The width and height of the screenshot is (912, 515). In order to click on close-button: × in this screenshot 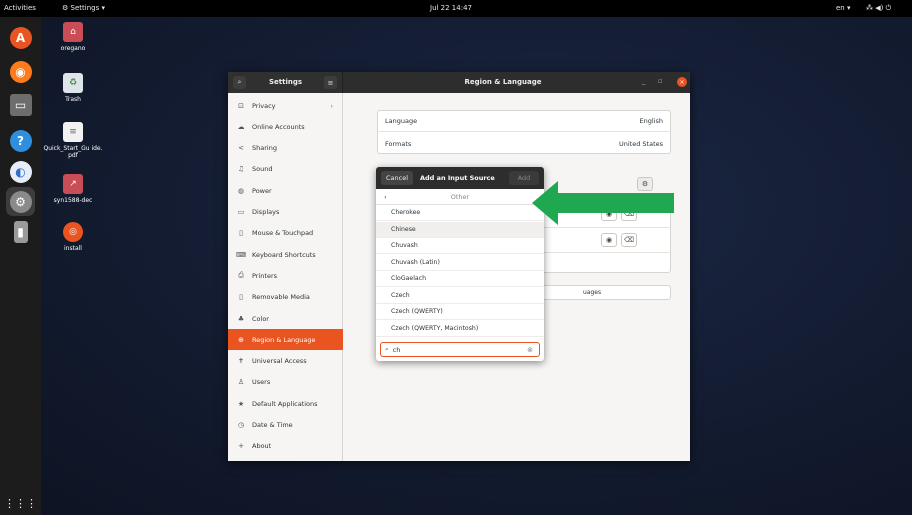, I will do `click(682, 82)`.